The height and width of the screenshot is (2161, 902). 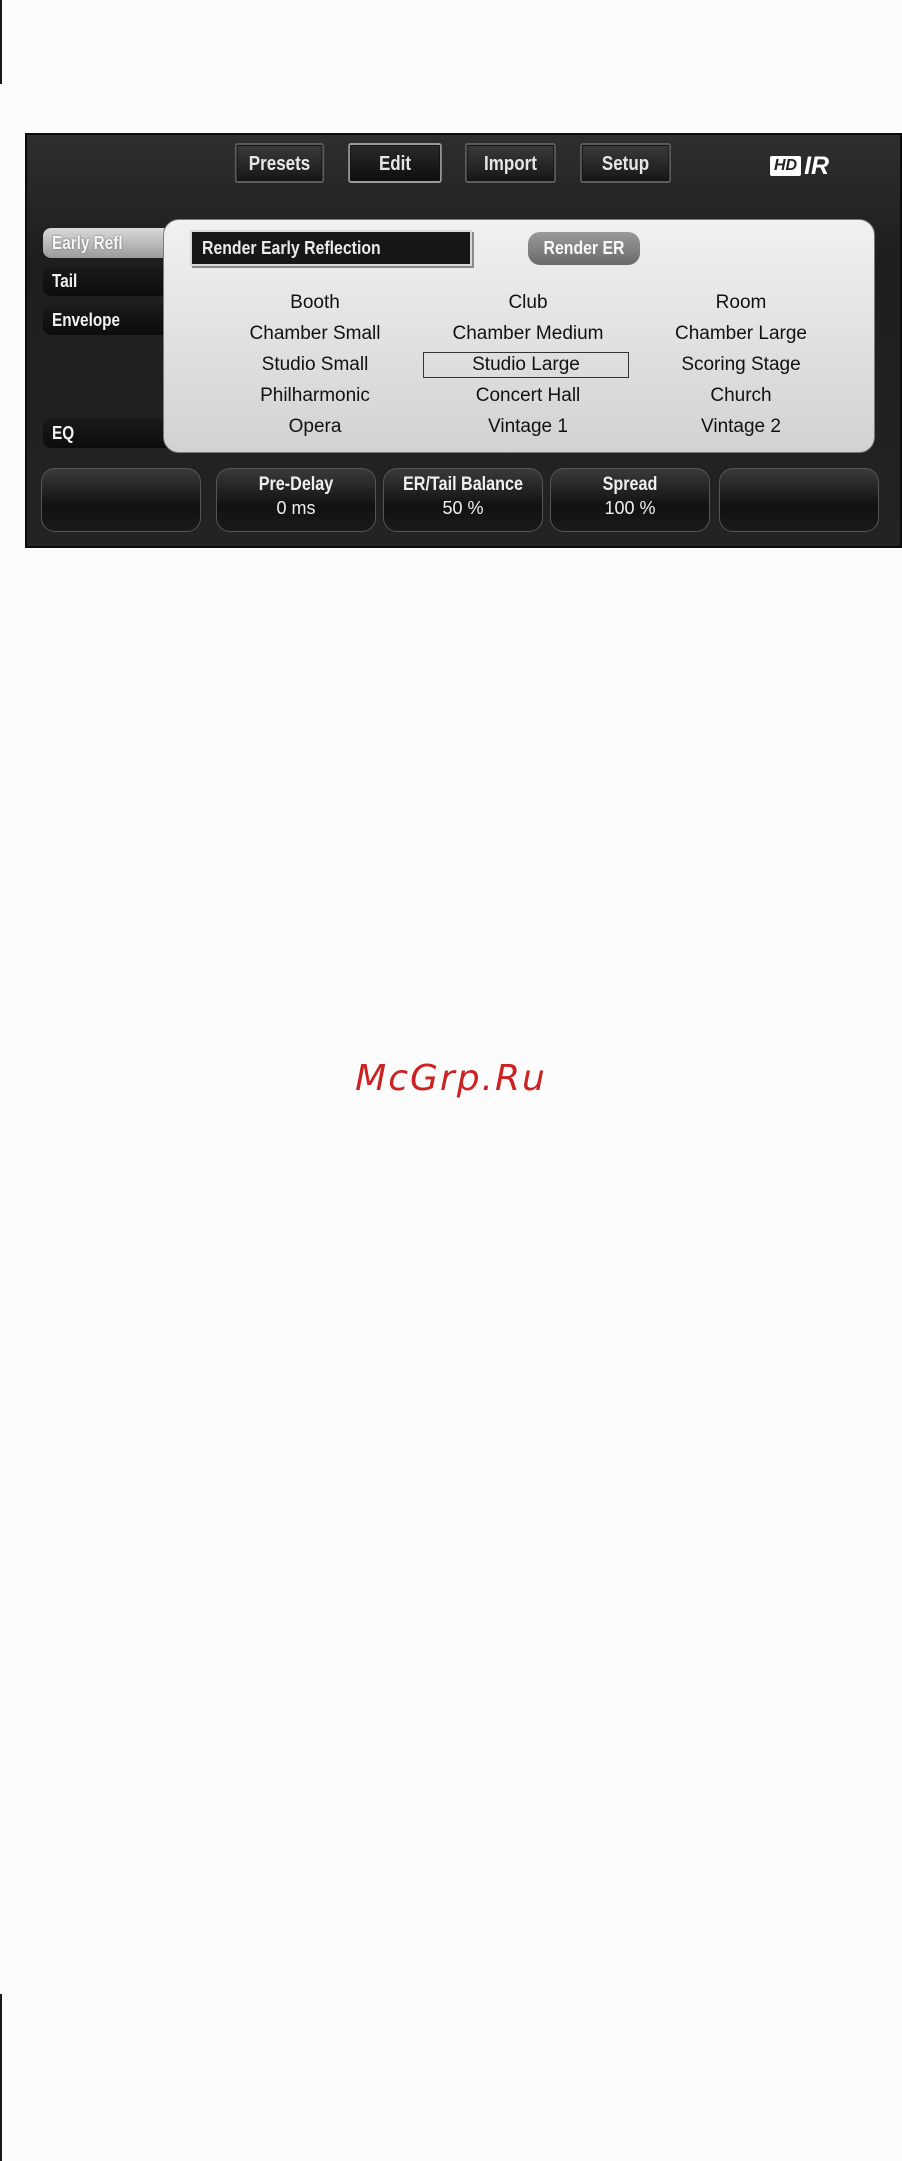 I want to click on tab-envelope: Envelope, so click(x=110, y=320).